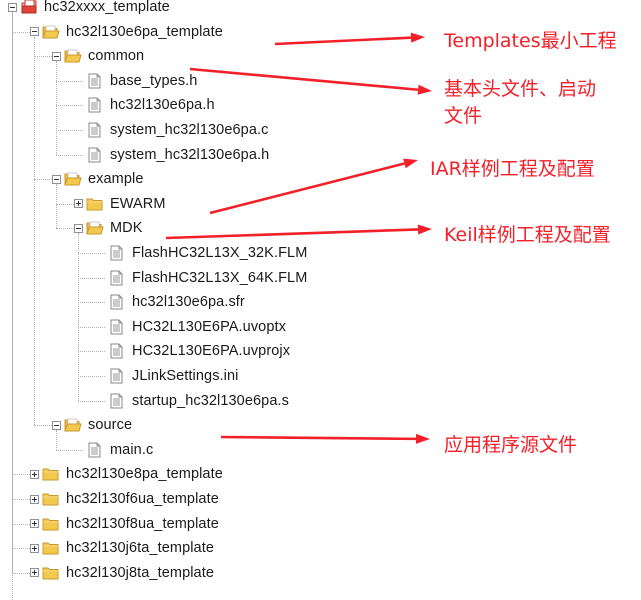 The width and height of the screenshot is (641, 600). What do you see at coordinates (325, 438) in the screenshot?
I see `arrow-source` at bounding box center [325, 438].